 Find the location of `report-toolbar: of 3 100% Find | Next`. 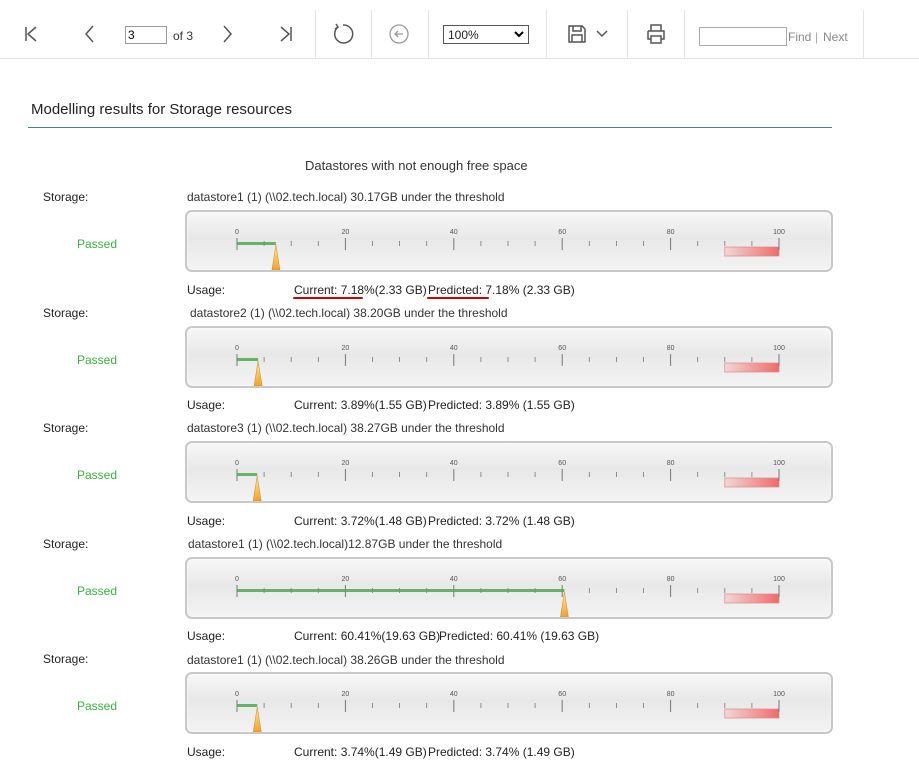

report-toolbar: of 3 100% Find | Next is located at coordinates (459, 29).